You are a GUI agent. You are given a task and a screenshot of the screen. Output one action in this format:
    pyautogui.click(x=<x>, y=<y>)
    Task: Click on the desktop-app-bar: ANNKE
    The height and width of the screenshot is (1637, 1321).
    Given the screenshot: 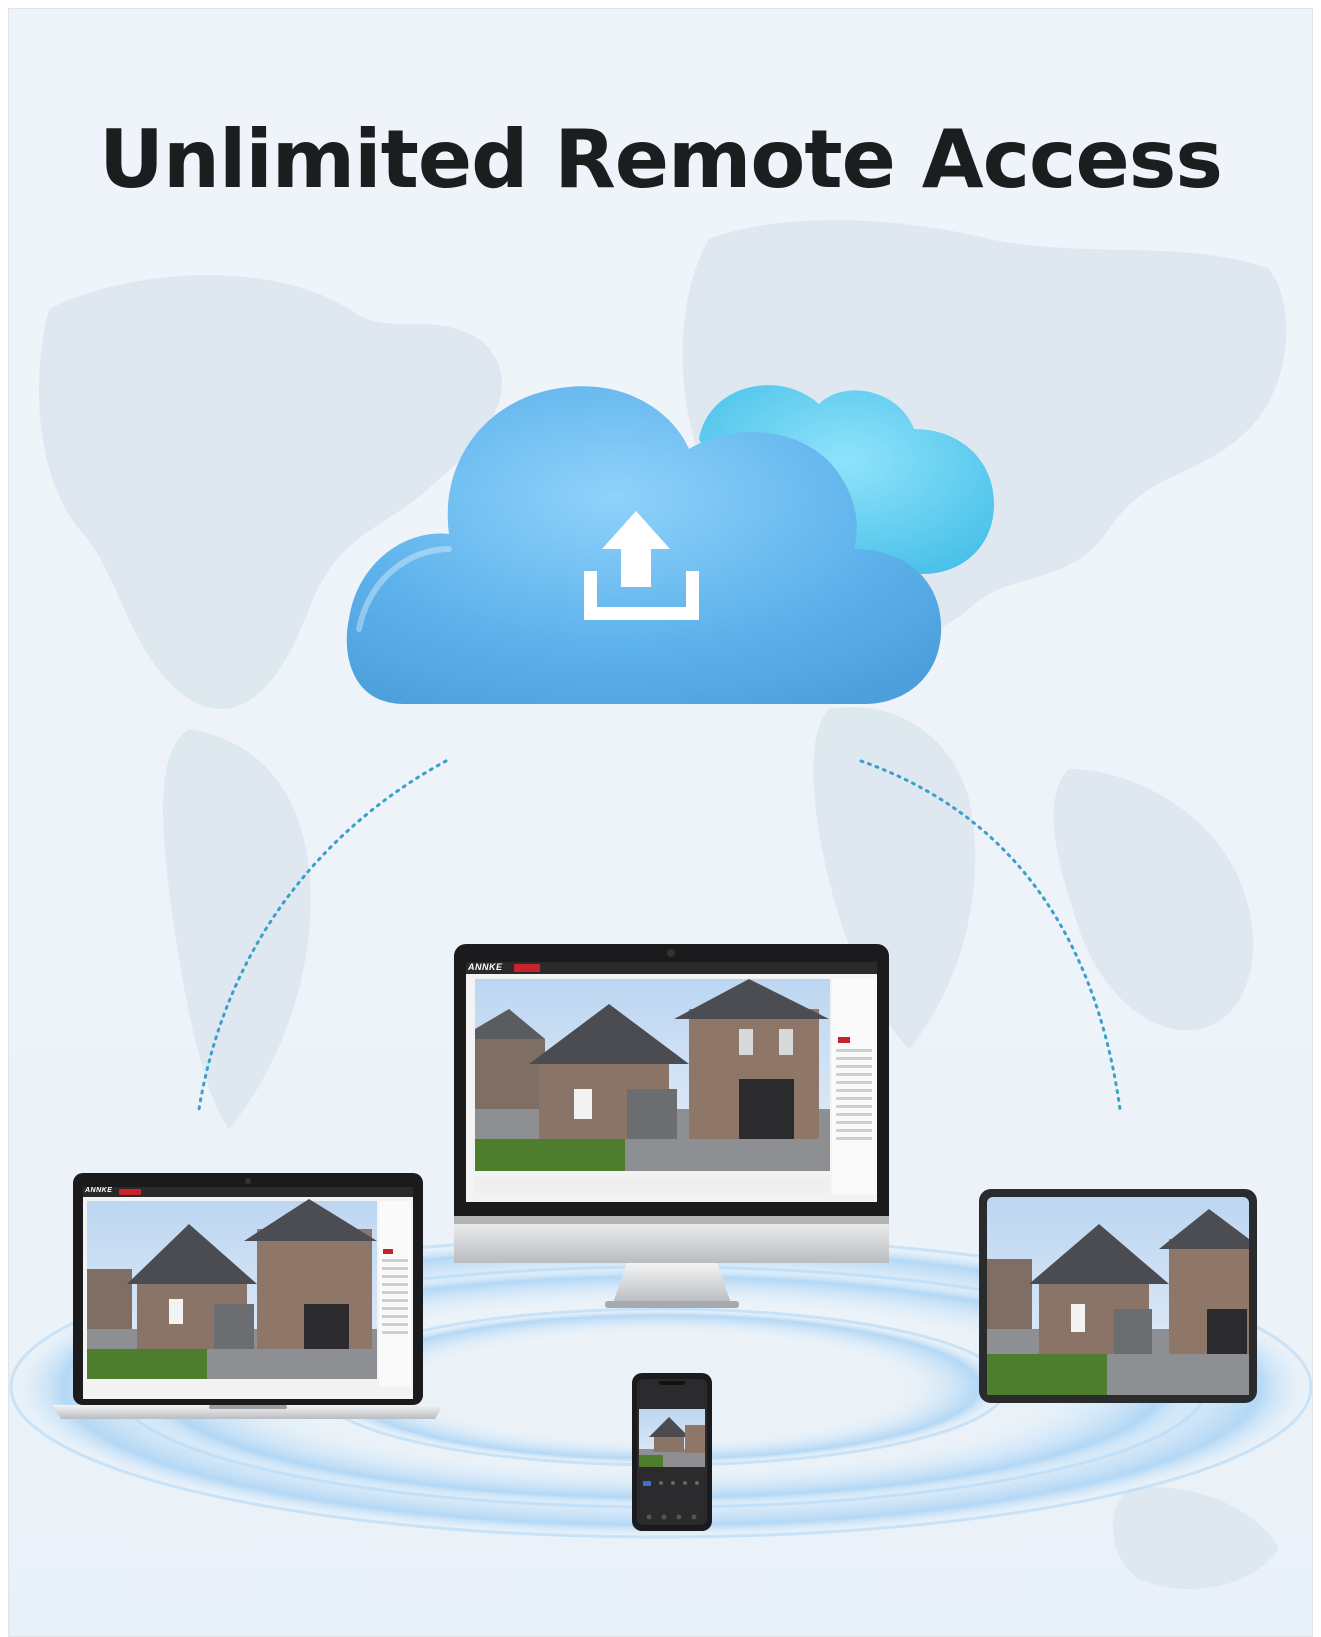 What is the action you would take?
    pyautogui.click(x=490, y=968)
    